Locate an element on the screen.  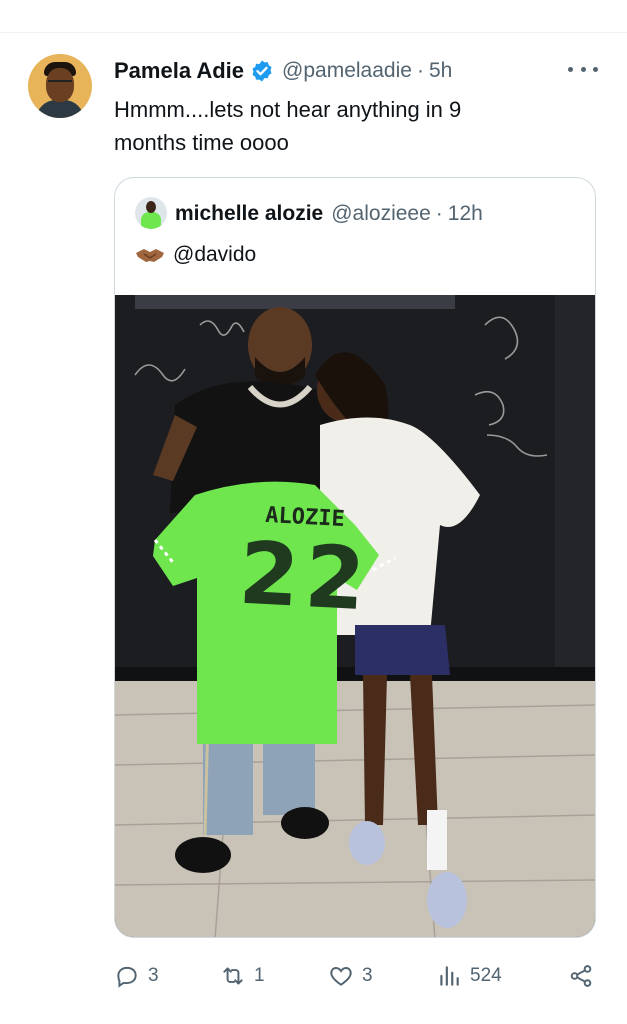
like-count: 3 is located at coordinates (367, 975).